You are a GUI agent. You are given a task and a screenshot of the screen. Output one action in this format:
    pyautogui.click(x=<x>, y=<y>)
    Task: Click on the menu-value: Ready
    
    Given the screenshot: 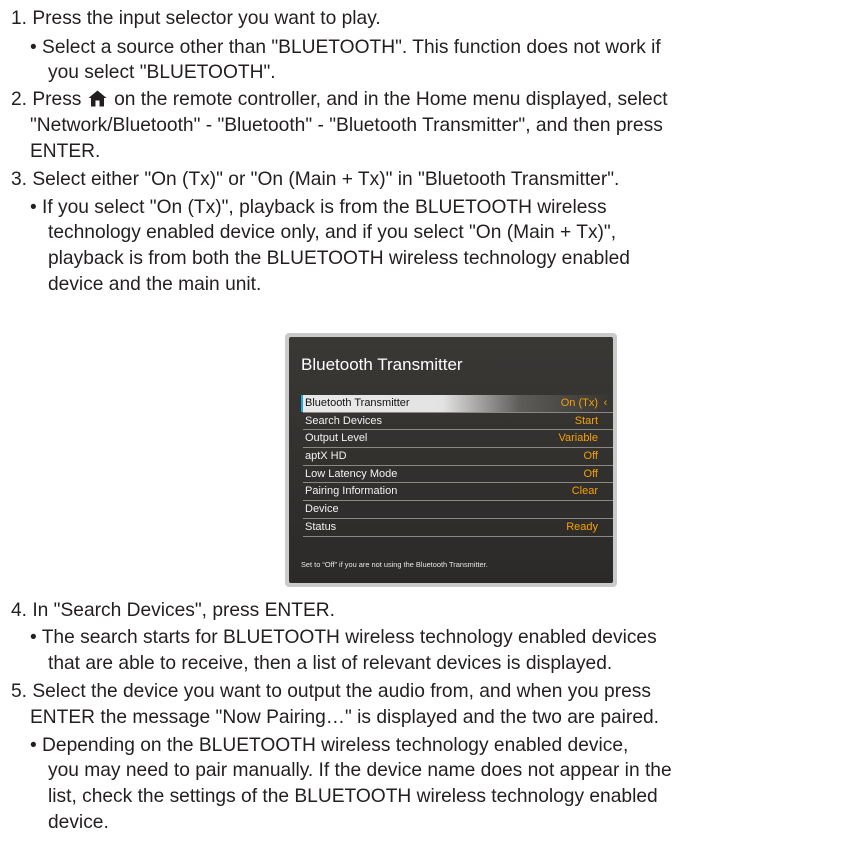 What is the action you would take?
    pyautogui.click(x=582, y=526)
    